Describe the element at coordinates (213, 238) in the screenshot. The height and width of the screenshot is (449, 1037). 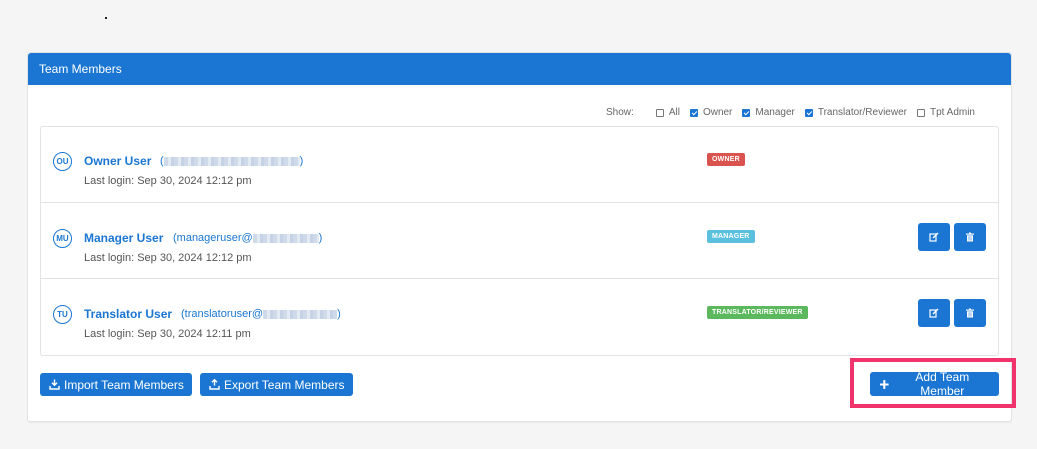
I see `member-email-prefix: (manageruser@` at that location.